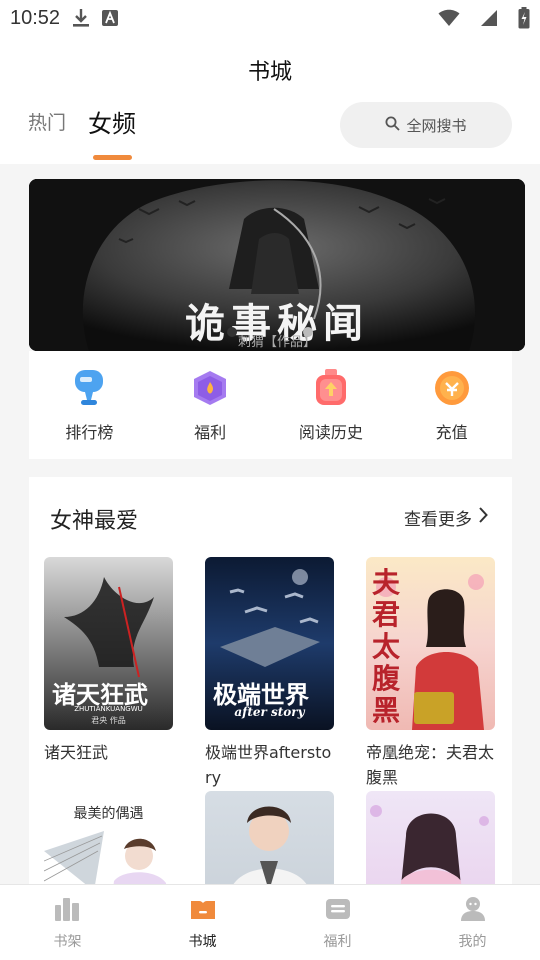  Describe the element at coordinates (67, 941) in the screenshot. I see `nav-label: 书架` at that location.